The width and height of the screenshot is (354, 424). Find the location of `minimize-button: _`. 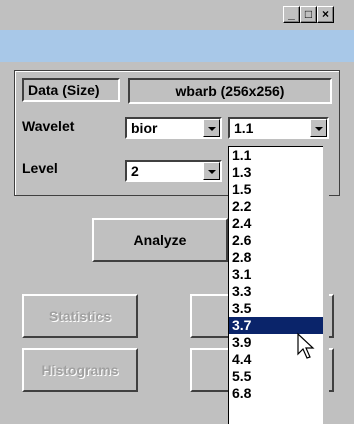

minimize-button: _ is located at coordinates (291, 14).